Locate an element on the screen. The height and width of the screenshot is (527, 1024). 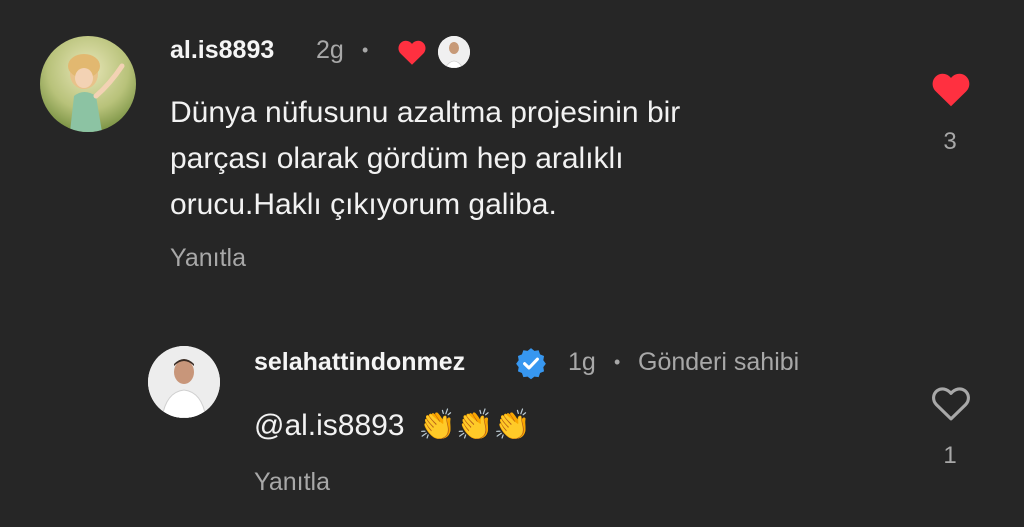
reply-like-heart-icon is located at coordinates (951, 403).